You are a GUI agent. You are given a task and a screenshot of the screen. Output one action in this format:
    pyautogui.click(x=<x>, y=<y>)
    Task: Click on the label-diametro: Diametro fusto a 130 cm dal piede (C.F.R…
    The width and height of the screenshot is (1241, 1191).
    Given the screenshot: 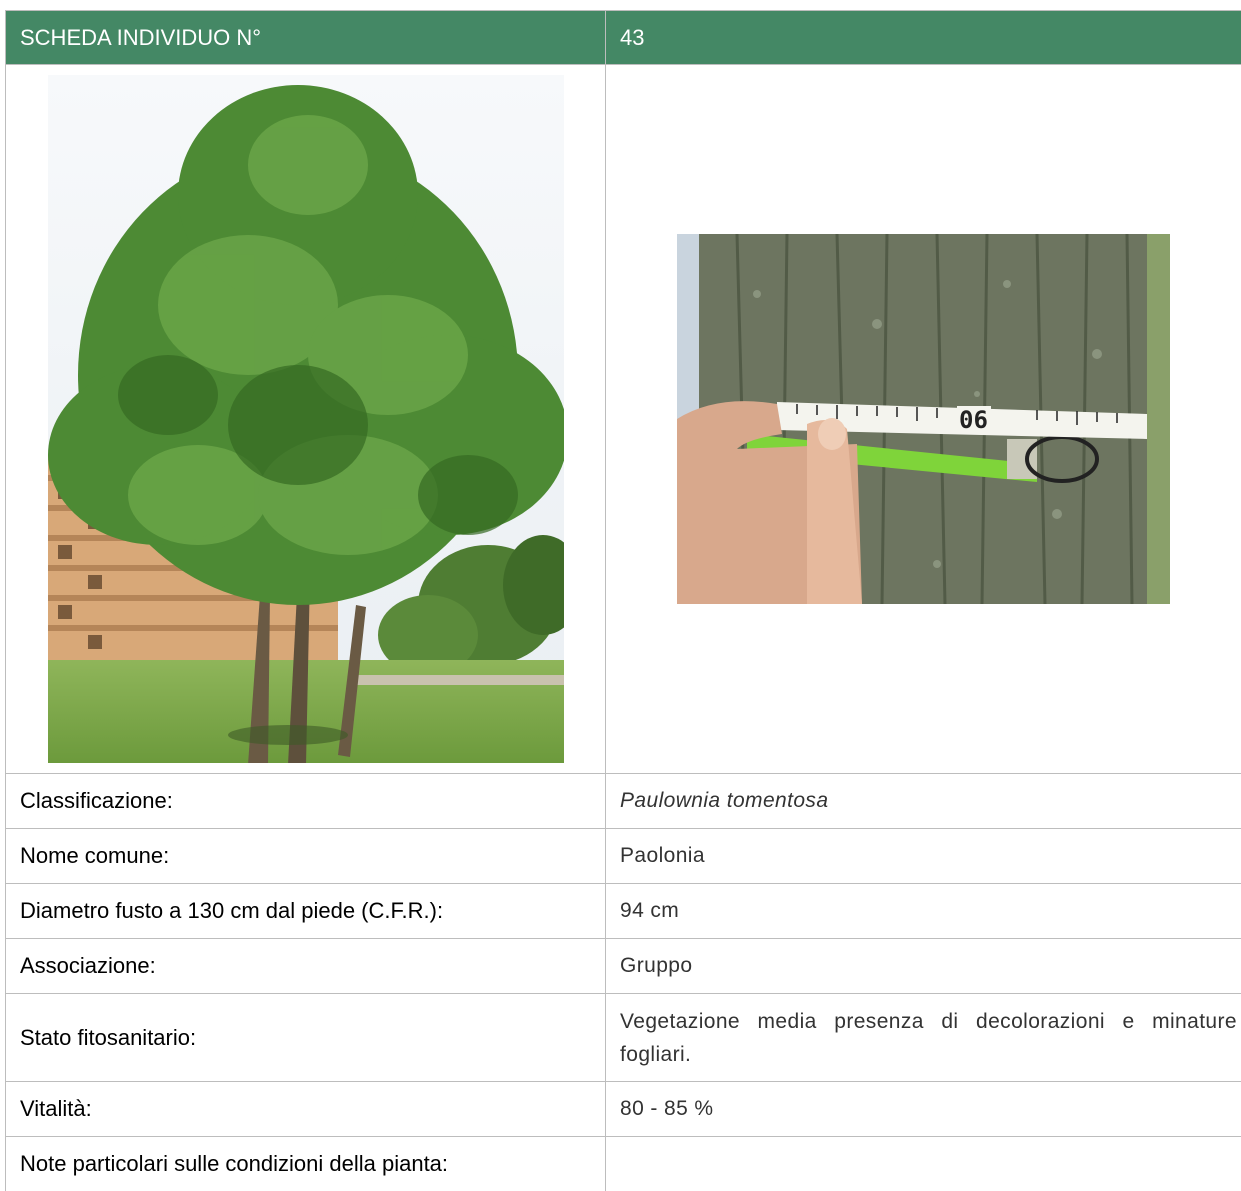 What is the action you would take?
    pyautogui.click(x=306, y=911)
    